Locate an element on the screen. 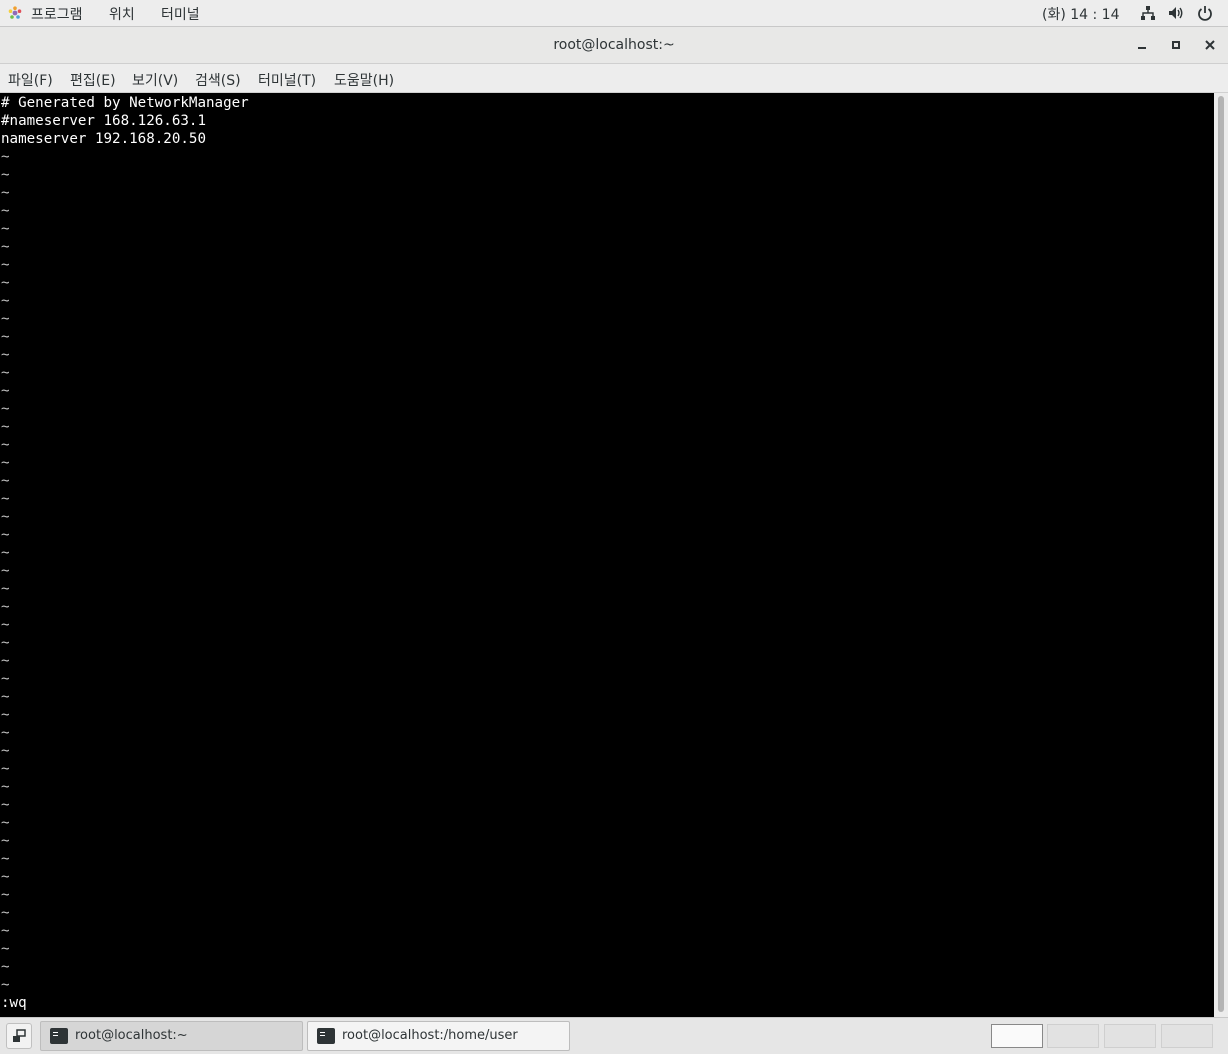 The height and width of the screenshot is (1054, 1228). network-icon is located at coordinates (1148, 13).